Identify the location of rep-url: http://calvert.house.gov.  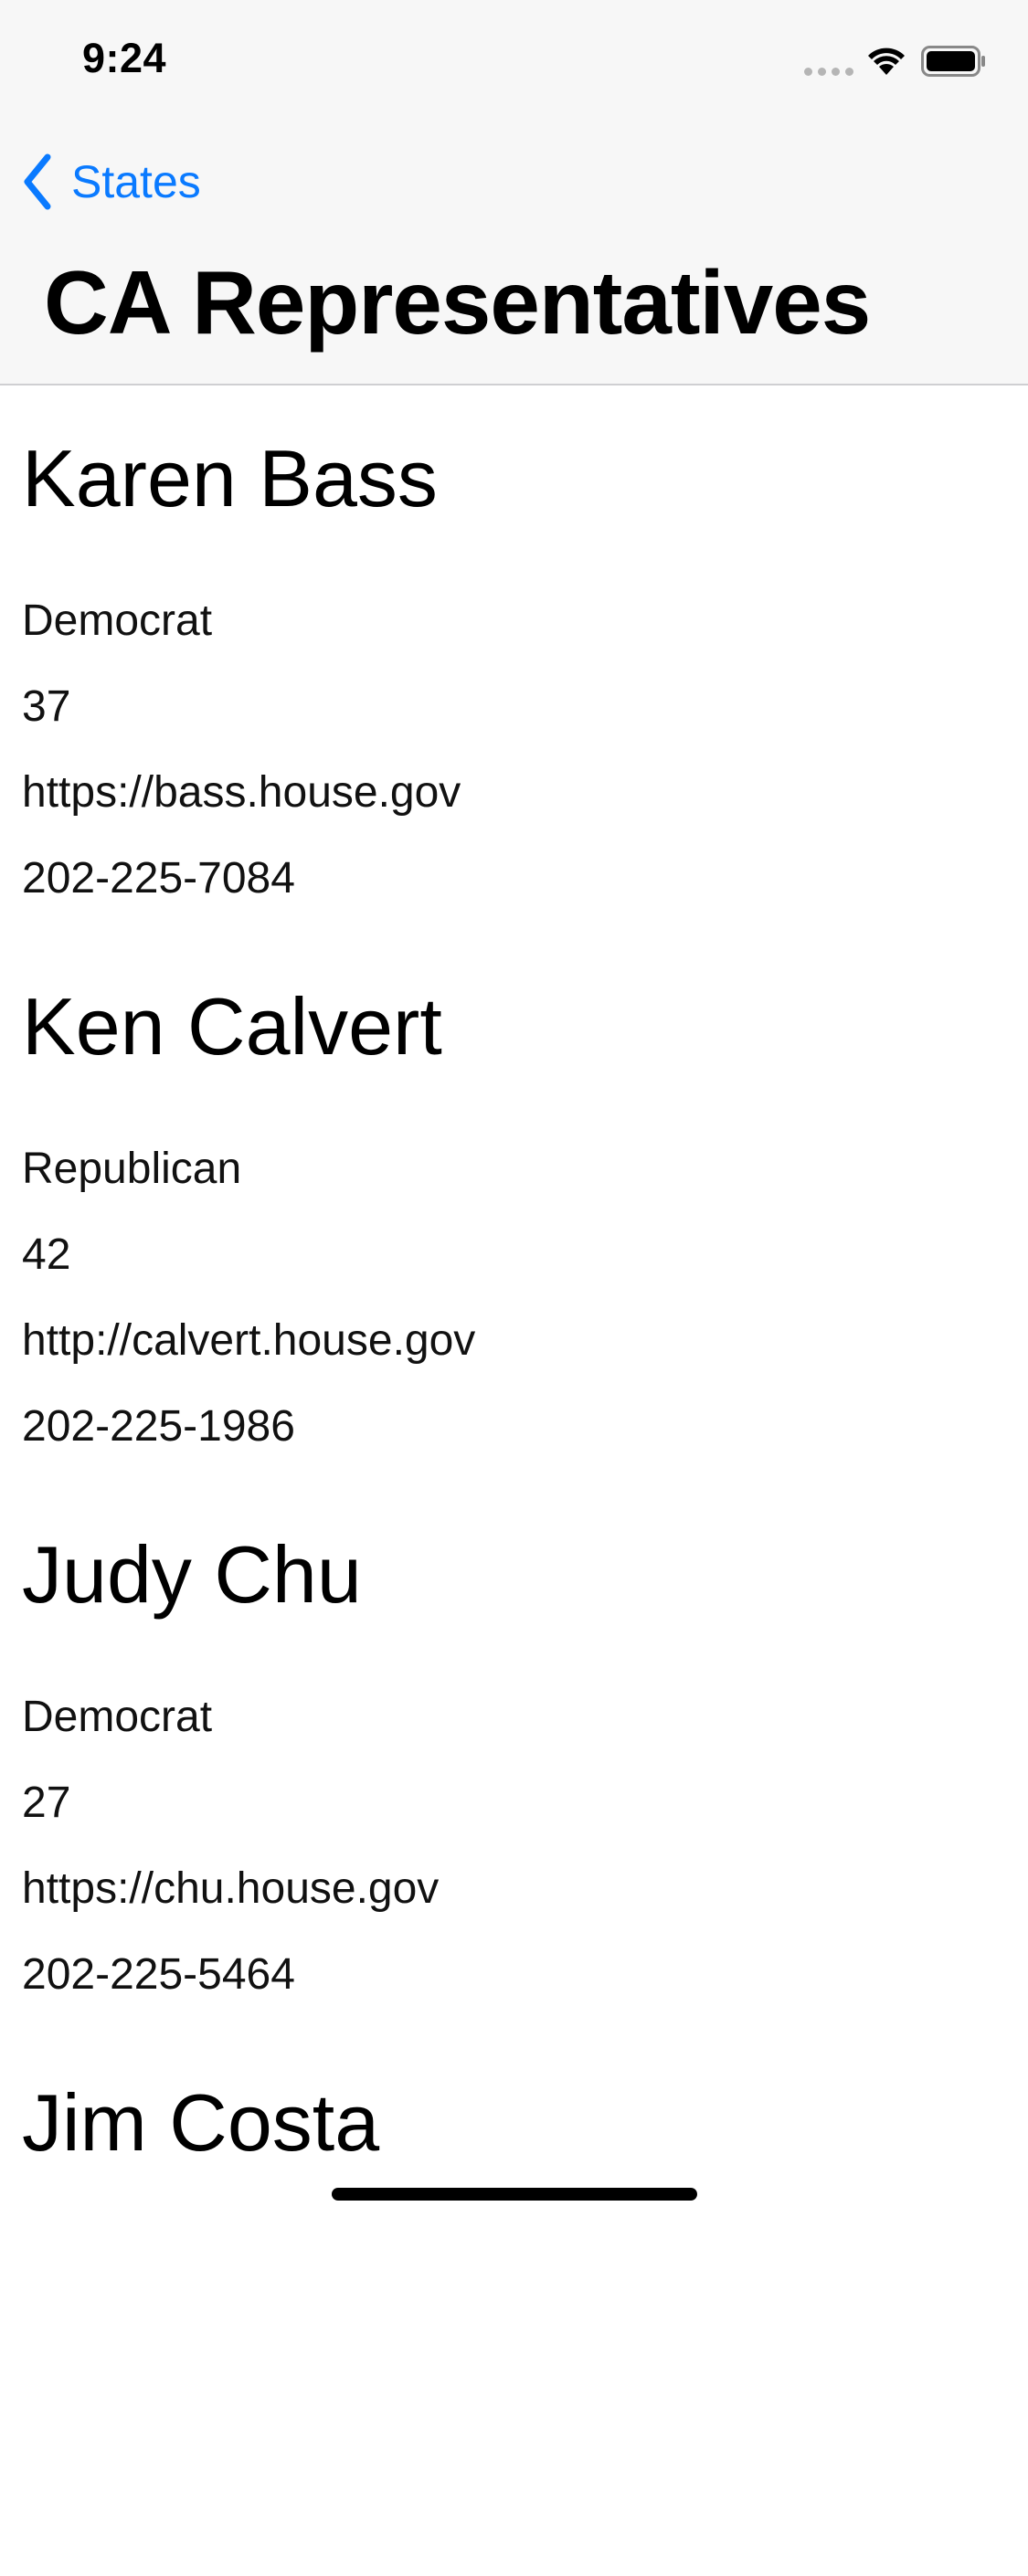
(249, 1340).